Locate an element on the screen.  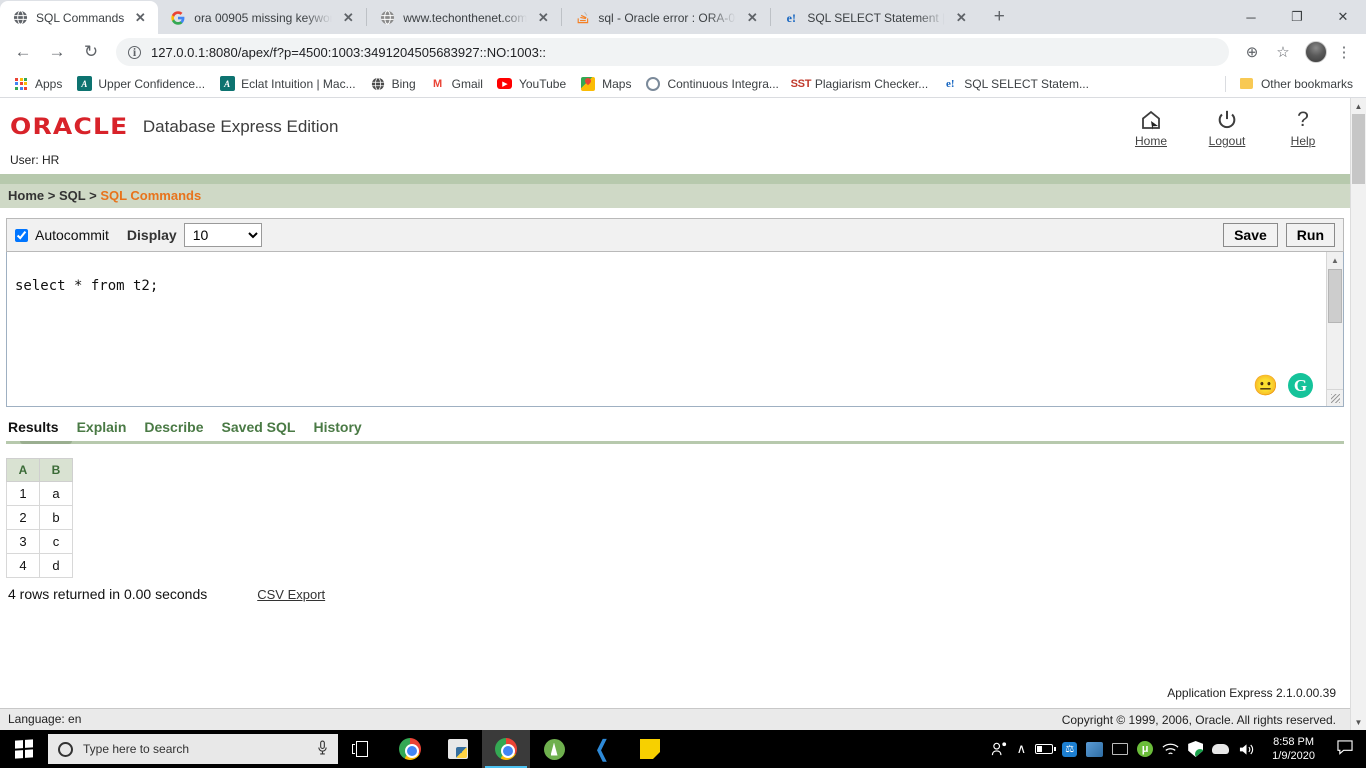
header-link-help: ? Help is located at coordinates (1303, 127).